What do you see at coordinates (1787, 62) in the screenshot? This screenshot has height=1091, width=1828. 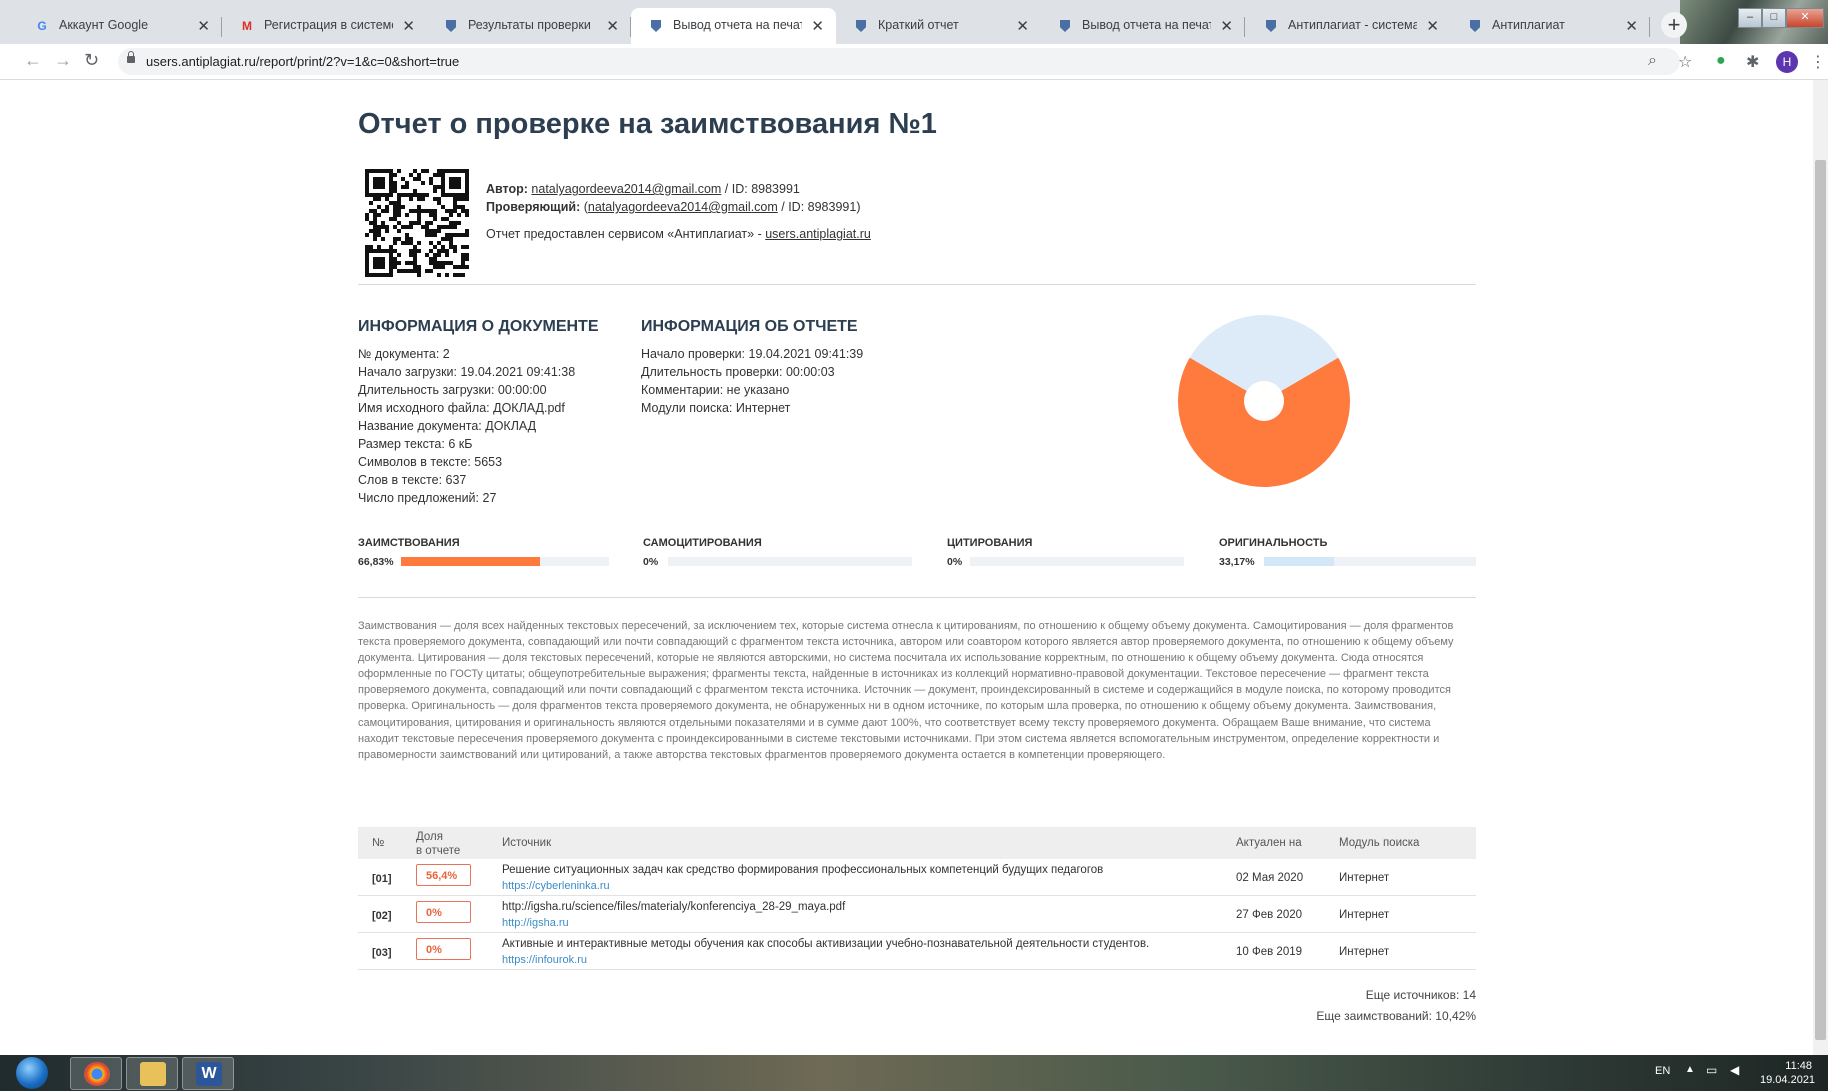 I see `profile-avatar: H` at bounding box center [1787, 62].